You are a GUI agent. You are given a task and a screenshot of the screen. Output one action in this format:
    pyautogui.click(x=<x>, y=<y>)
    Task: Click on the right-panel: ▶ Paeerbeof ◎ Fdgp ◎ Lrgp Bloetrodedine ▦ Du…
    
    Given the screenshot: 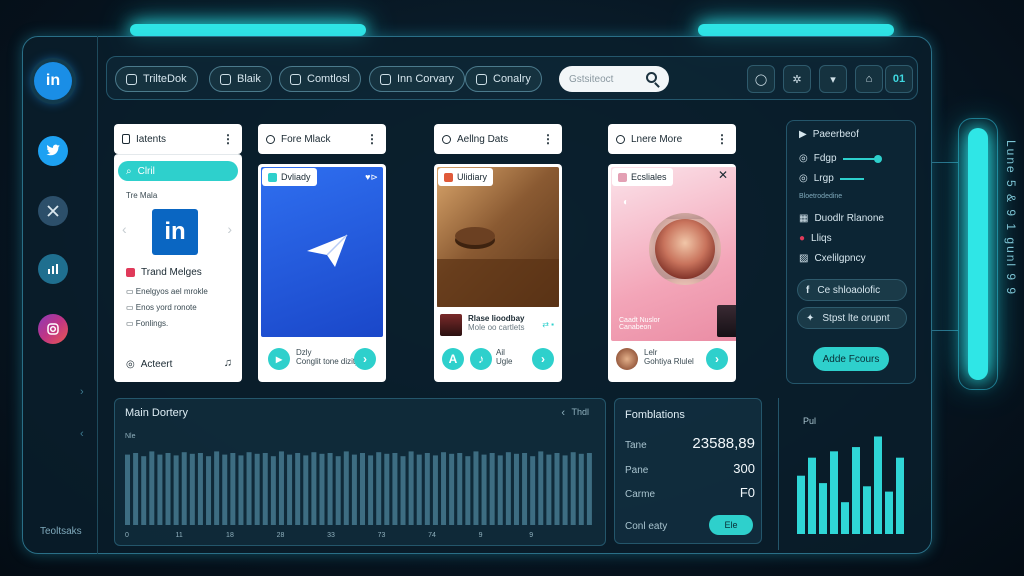 What is the action you would take?
    pyautogui.click(x=851, y=252)
    